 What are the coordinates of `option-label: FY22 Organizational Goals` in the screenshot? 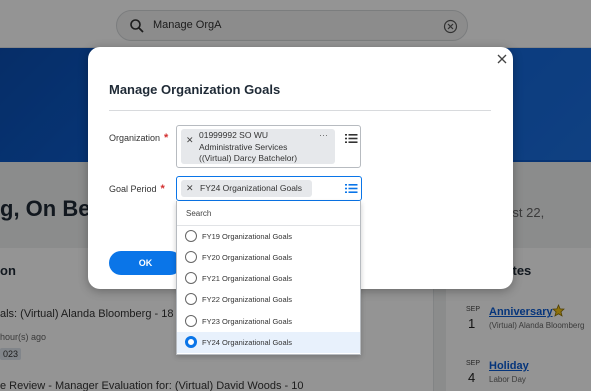 It's located at (247, 299).